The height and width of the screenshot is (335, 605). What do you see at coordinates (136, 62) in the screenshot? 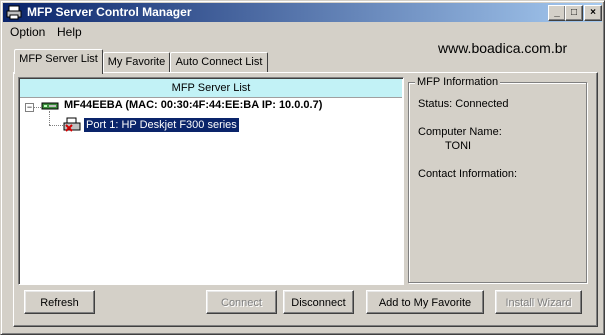
I see `tab-my-favorite: My Favorite` at bounding box center [136, 62].